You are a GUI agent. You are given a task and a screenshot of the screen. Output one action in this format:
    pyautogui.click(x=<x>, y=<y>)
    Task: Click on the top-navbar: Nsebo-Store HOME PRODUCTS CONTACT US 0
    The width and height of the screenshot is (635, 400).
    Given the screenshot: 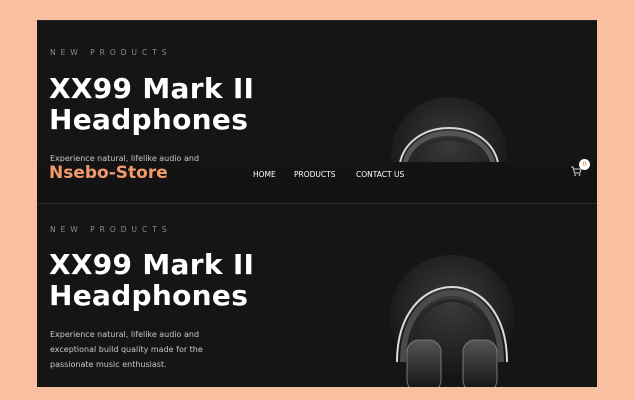 What is the action you would take?
    pyautogui.click(x=317, y=181)
    